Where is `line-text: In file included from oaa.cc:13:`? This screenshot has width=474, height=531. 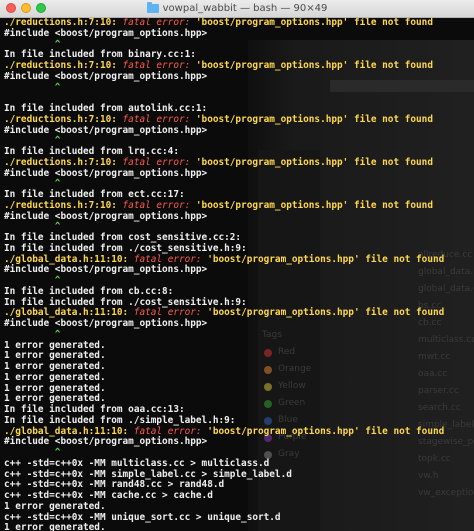
line-text: In file included from oaa.cc:13: is located at coordinates (94, 409).